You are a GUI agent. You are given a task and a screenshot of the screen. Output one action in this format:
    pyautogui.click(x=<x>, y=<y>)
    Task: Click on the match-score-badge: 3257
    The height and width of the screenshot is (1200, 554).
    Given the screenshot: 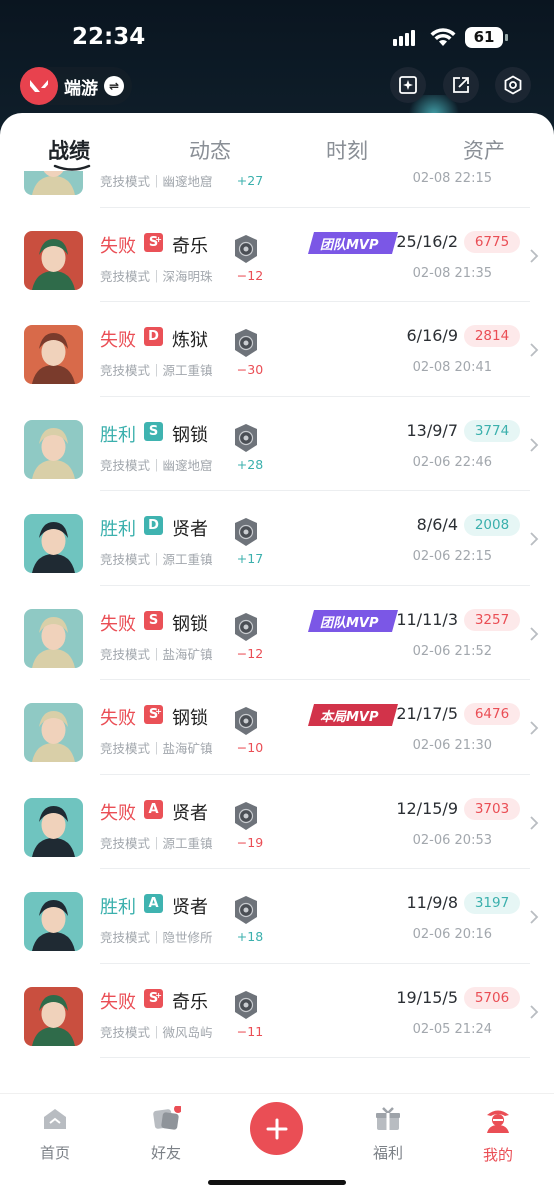 What is the action you would take?
    pyautogui.click(x=492, y=619)
    